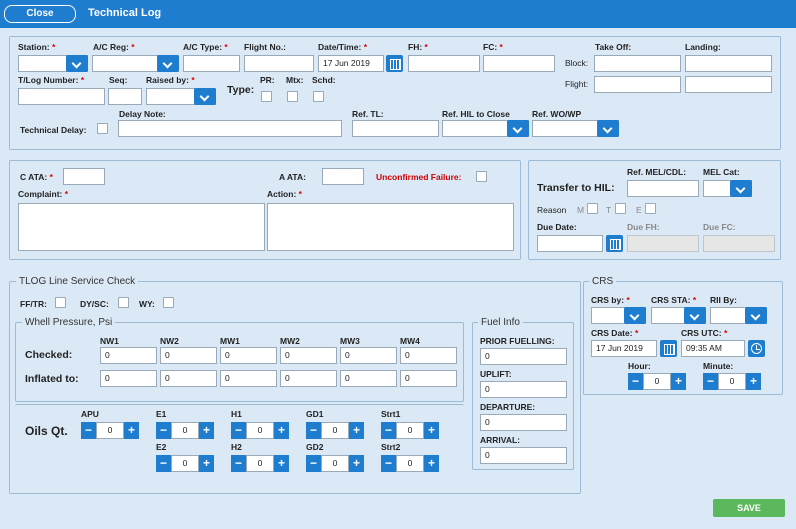 This screenshot has width=796, height=529. Describe the element at coordinates (592, 208) in the screenshot. I see `reason-m-checkbox` at that location.